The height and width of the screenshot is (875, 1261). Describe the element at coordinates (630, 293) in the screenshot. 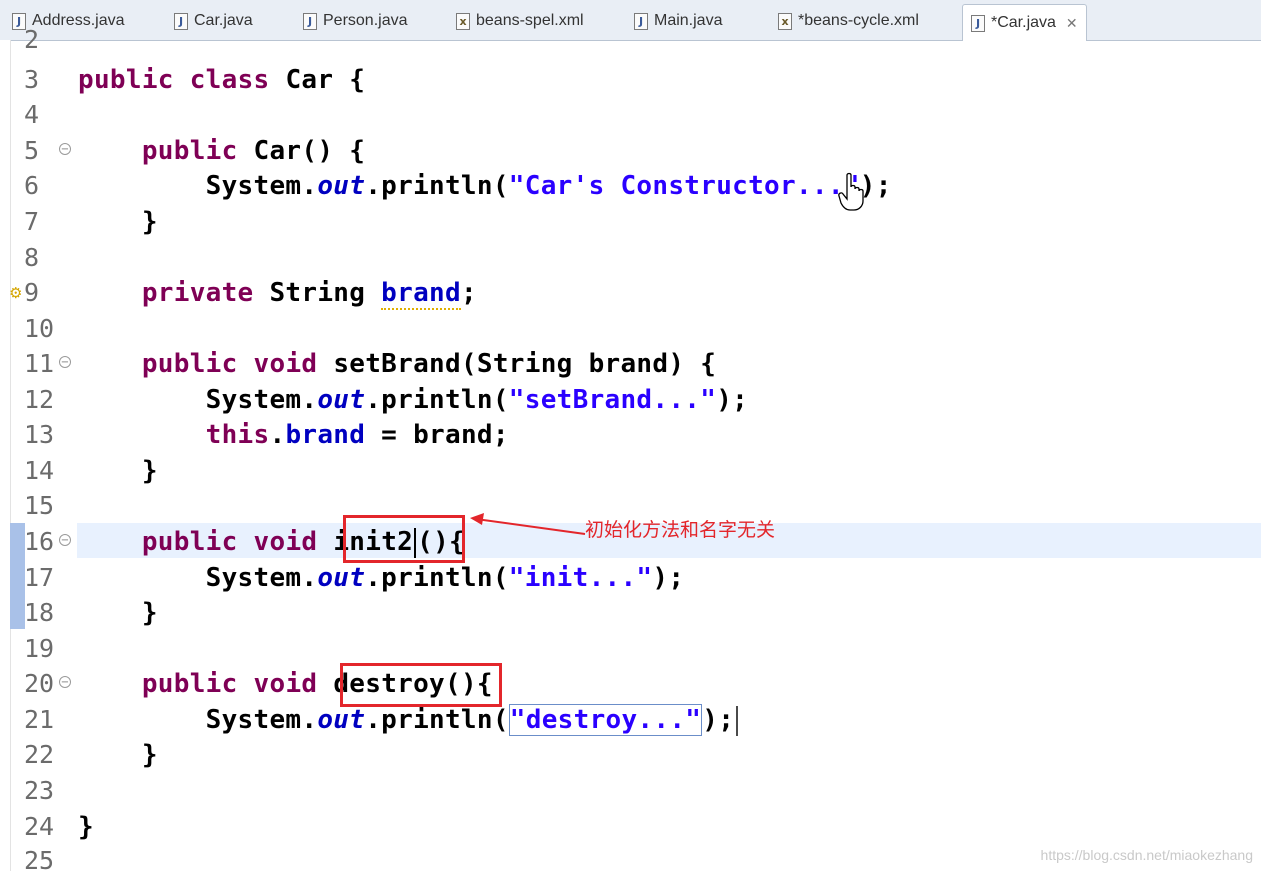

I see `code-line: ⚙ 9 private String brand;` at that location.